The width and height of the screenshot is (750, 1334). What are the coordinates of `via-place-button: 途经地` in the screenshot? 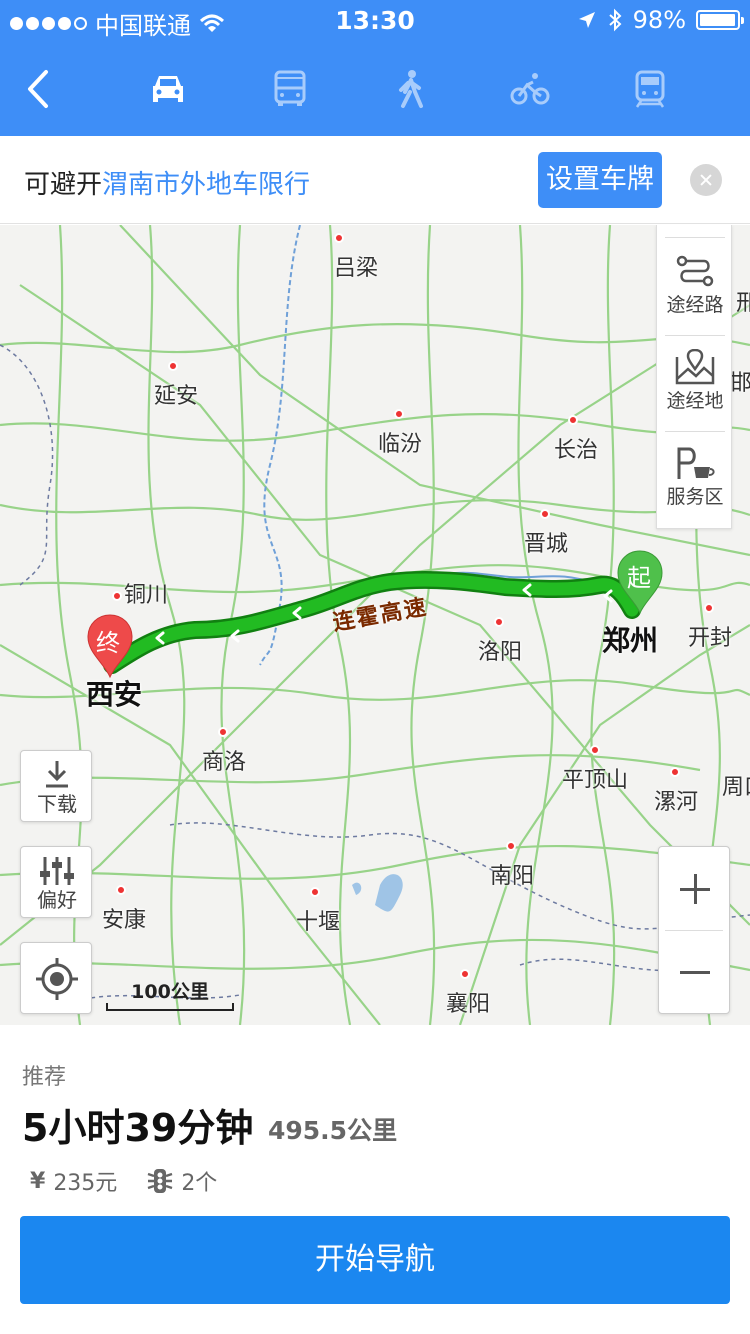 It's located at (695, 383).